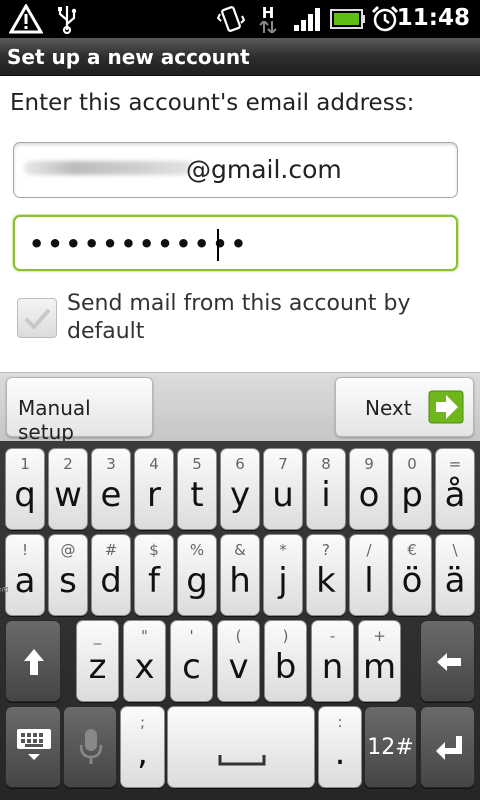 The width and height of the screenshot is (480, 800). I want to click on key-a: ! a, so click(25, 575).